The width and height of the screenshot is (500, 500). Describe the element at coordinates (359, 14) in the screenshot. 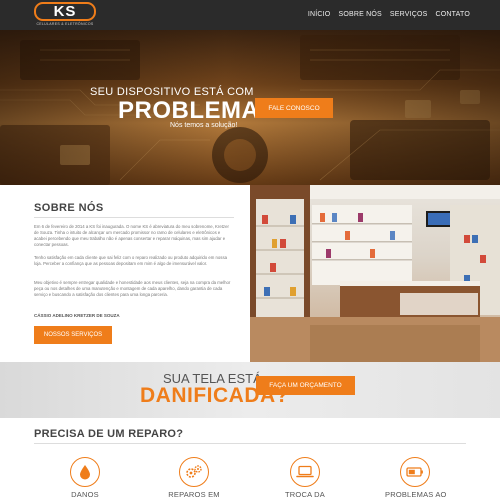

I see `nav-item-sobre-nos: SOBRE NÓS` at that location.